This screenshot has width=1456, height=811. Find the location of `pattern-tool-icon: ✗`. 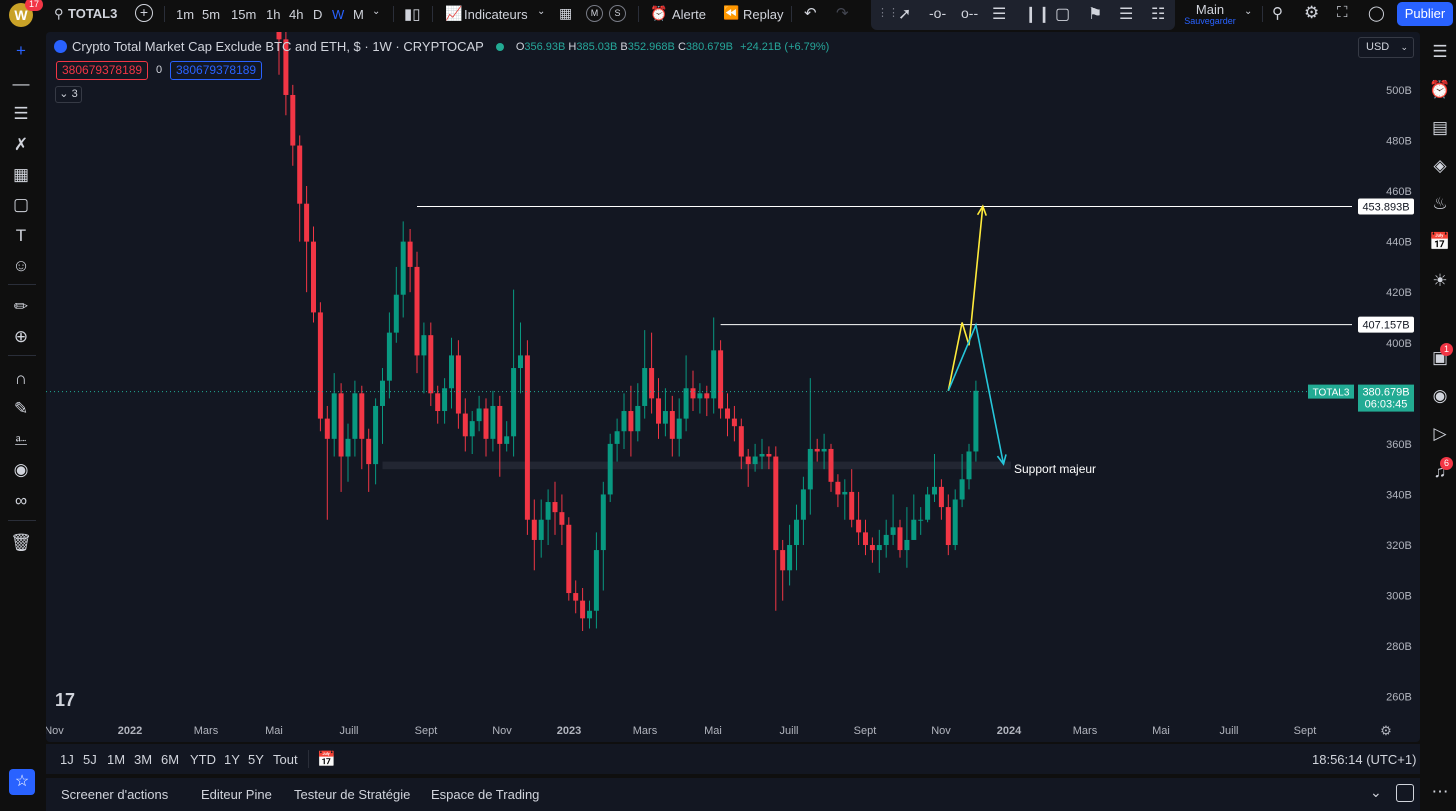

pattern-tool-icon: ✗ is located at coordinates (21, 145).